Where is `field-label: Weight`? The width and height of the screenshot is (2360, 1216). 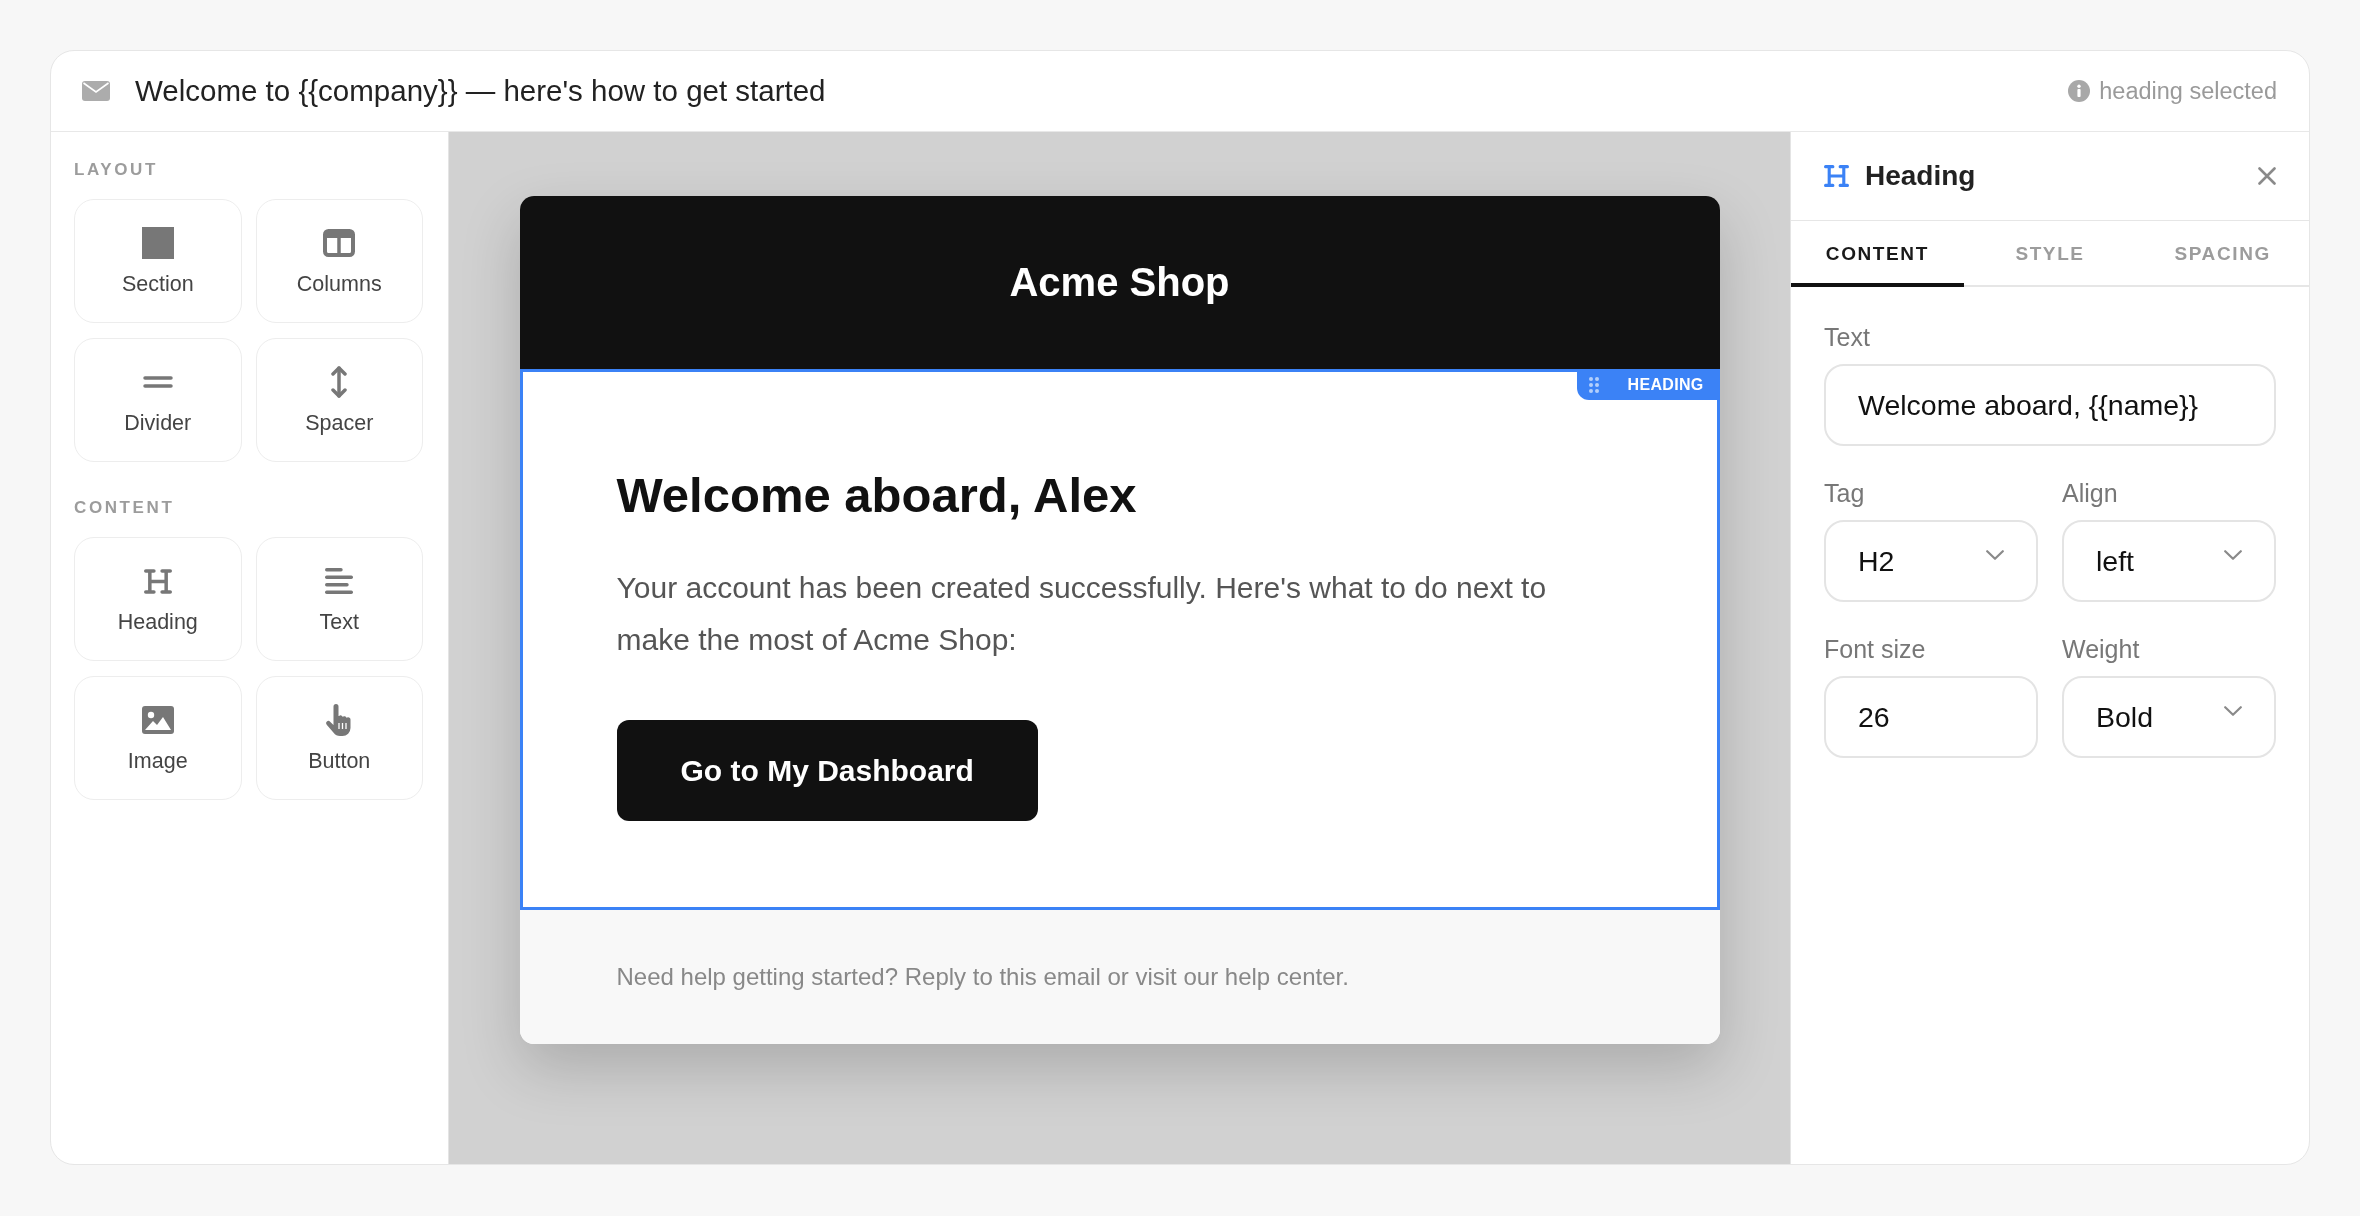
field-label: Weight is located at coordinates (2101, 649).